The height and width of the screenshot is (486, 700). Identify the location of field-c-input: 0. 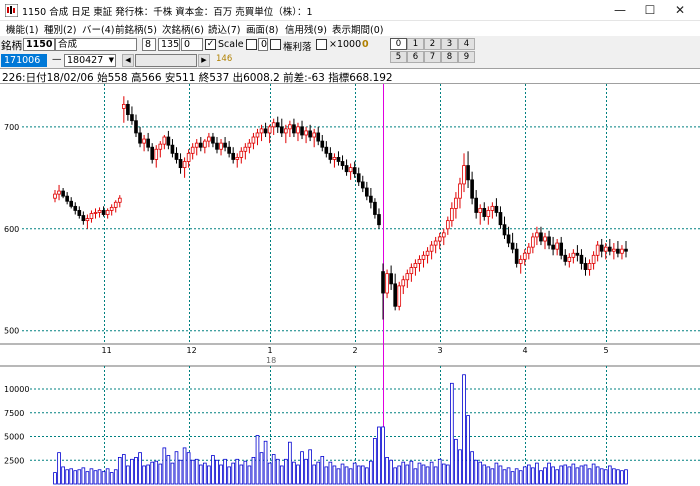
(192, 44).